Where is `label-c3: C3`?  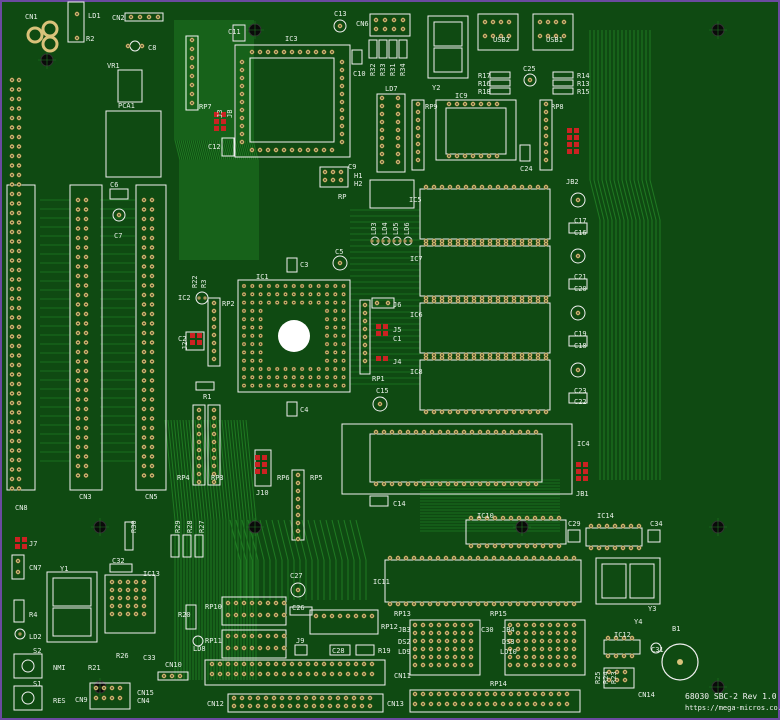 label-c3: C3 is located at coordinates (304, 265).